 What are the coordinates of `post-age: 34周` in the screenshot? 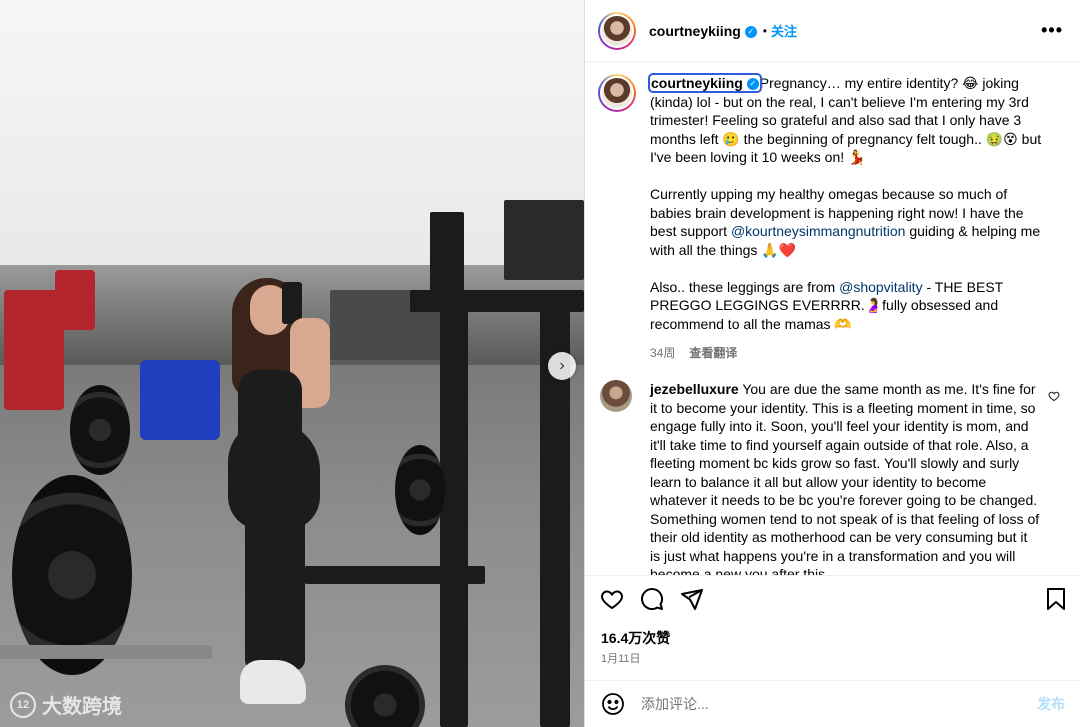 It's located at (663, 352).